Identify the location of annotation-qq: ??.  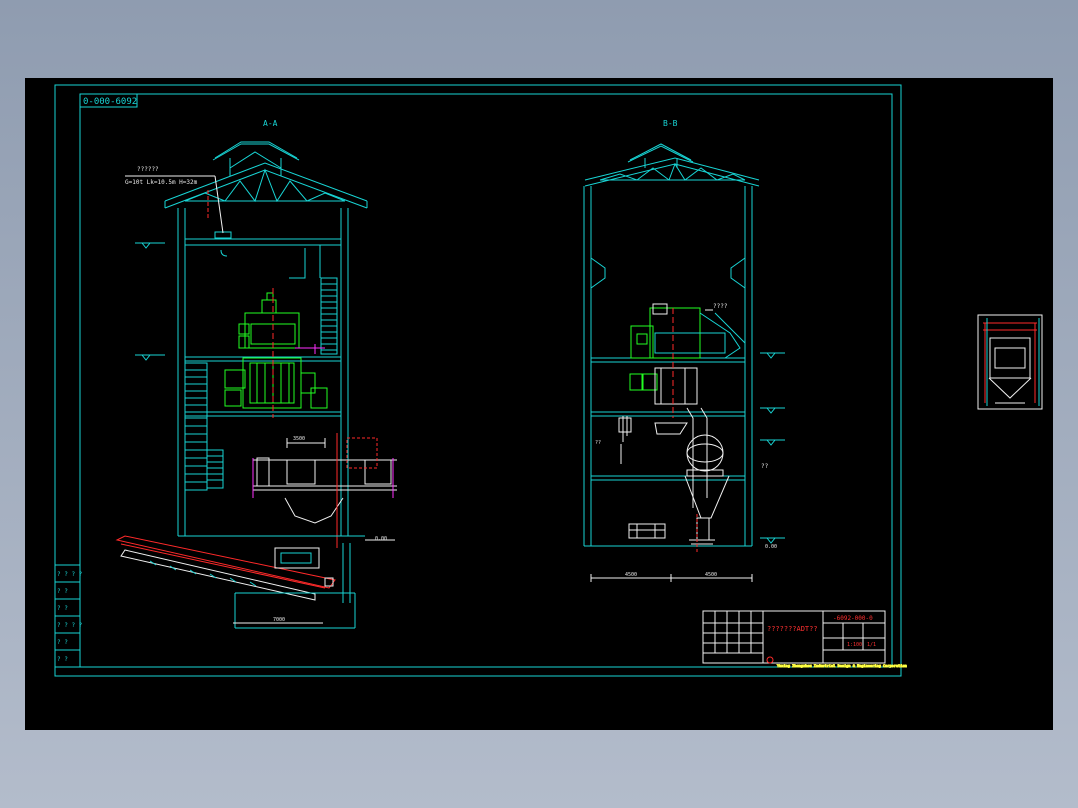
(765, 466).